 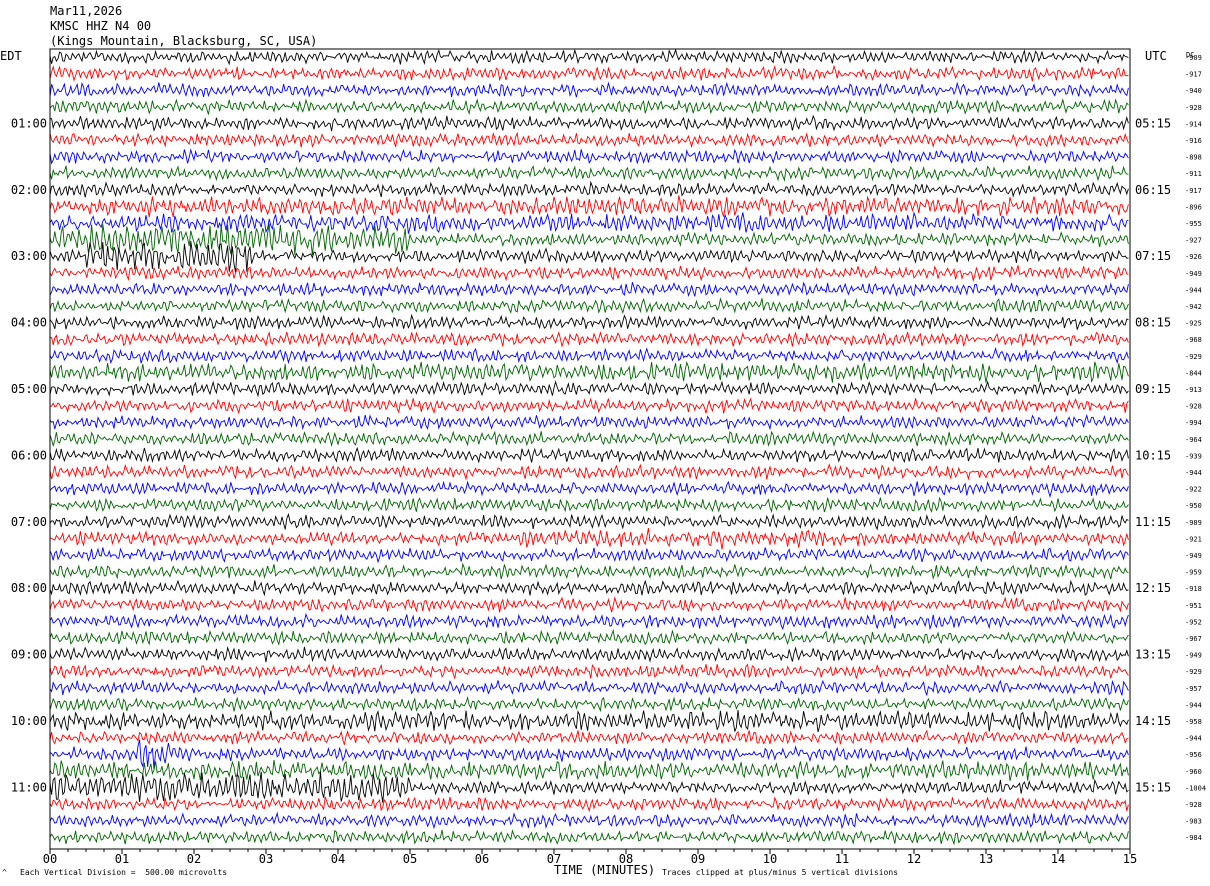 I want to click on dc-offset-label: -926, so click(x=1193, y=257).